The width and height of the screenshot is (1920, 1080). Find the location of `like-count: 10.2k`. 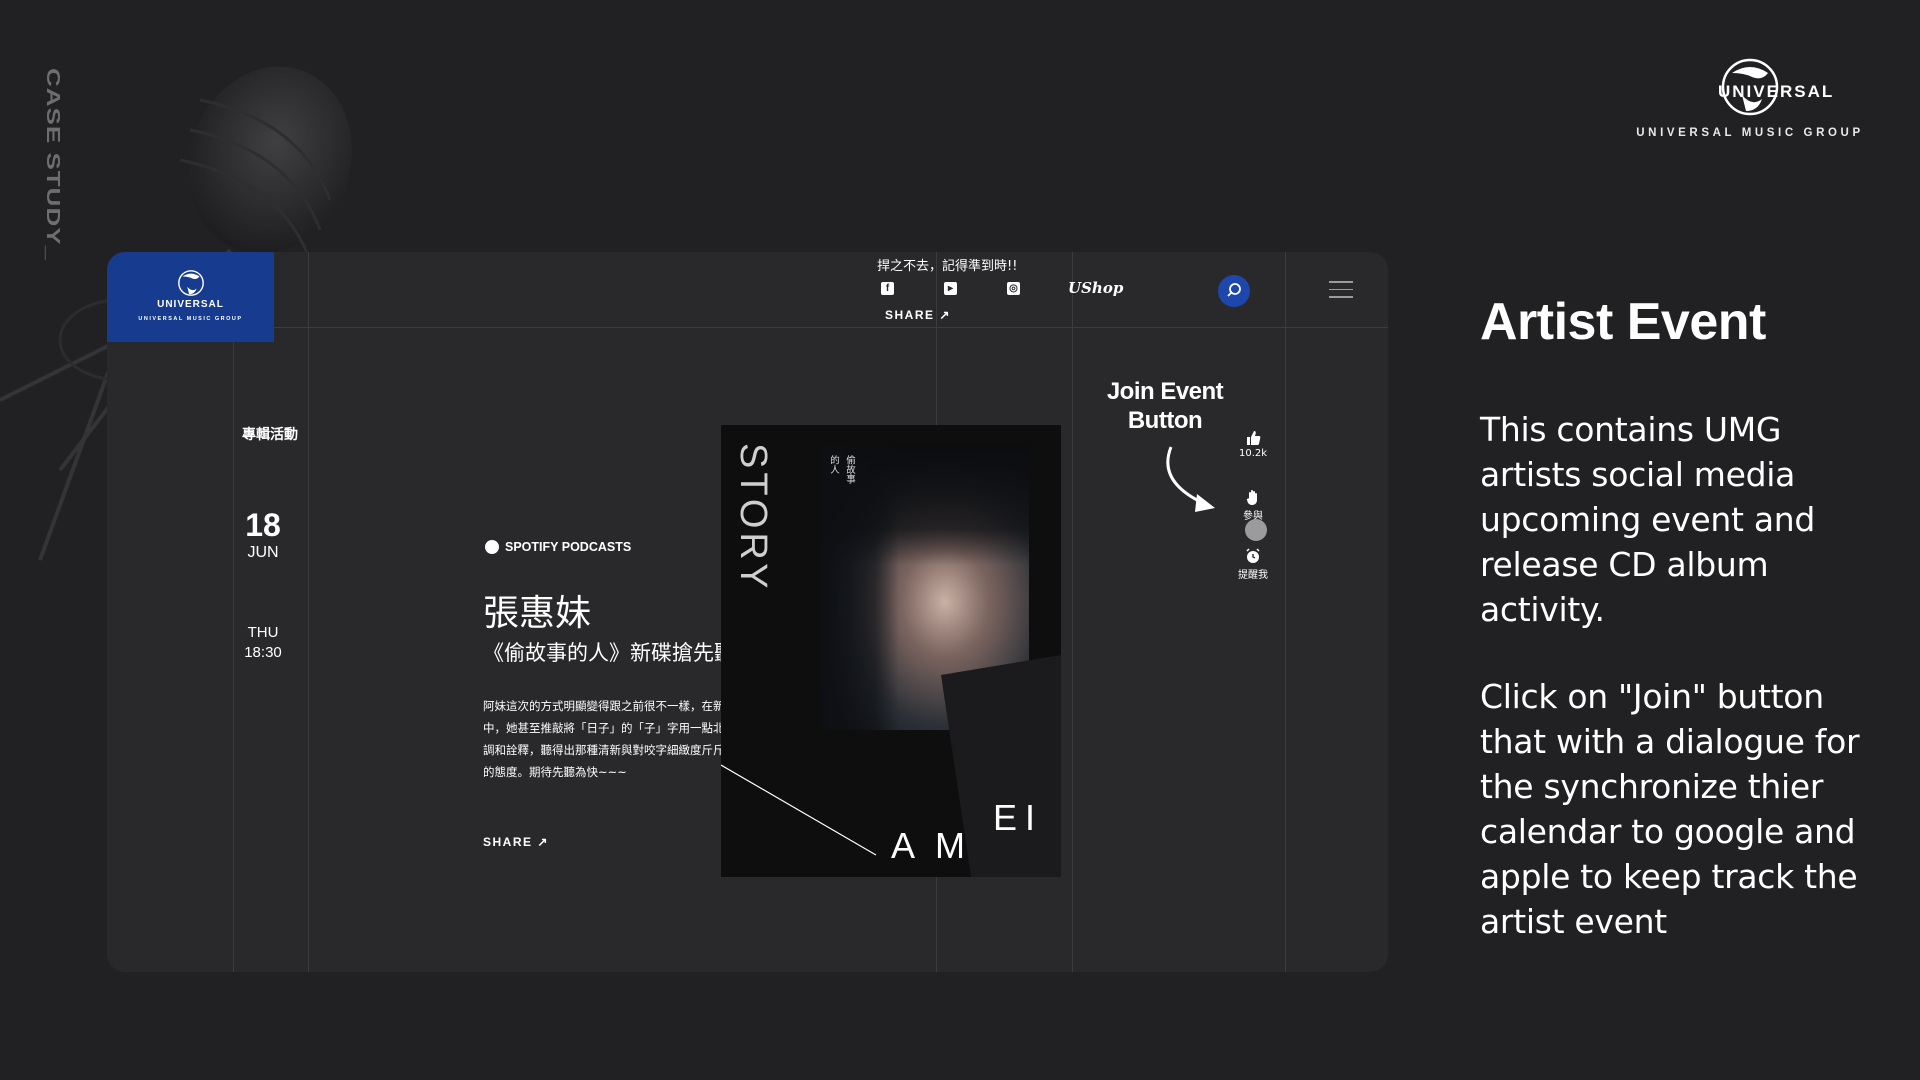

like-count: 10.2k is located at coordinates (1253, 453).